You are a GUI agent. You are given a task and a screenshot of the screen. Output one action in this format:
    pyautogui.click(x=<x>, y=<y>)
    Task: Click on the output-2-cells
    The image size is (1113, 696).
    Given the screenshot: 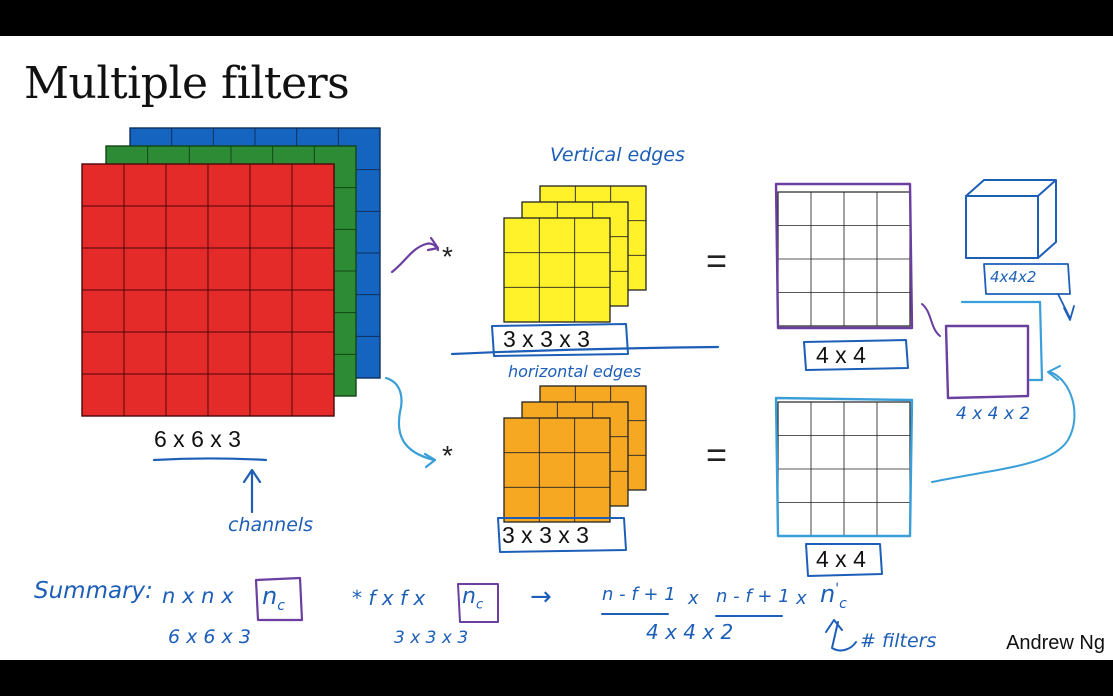 What is the action you would take?
    pyautogui.click(x=844, y=469)
    